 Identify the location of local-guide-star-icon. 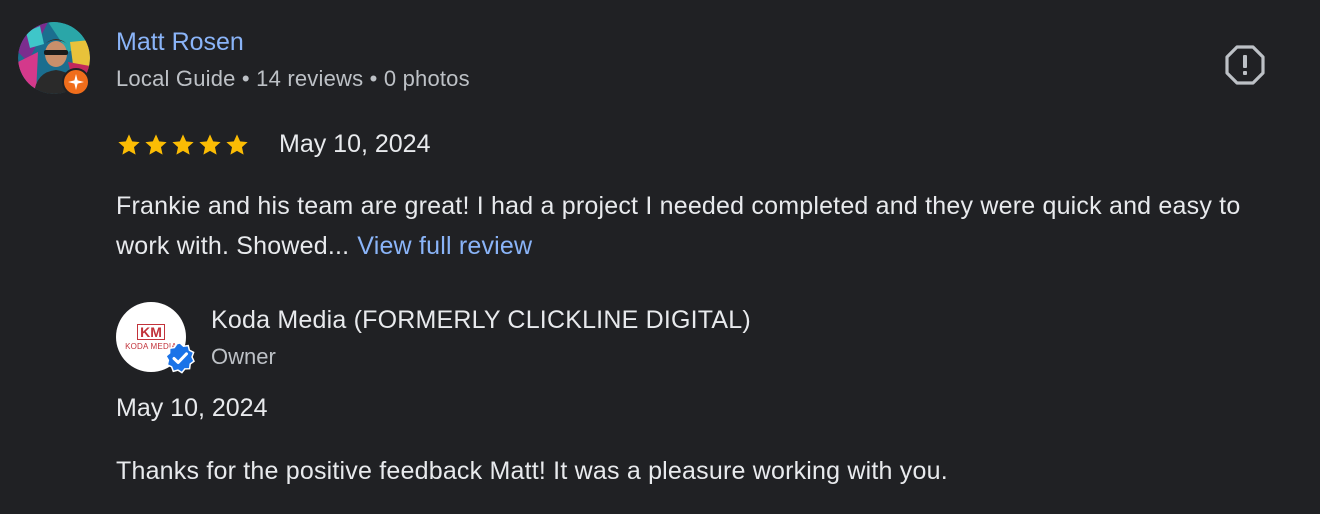
(76, 82).